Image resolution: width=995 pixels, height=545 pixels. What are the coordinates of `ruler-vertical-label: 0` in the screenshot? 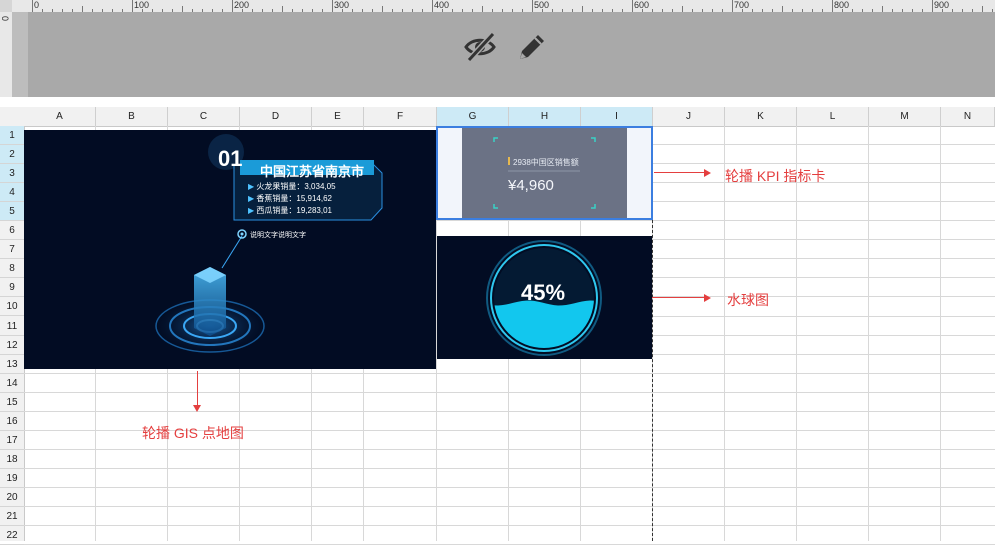 It's located at (5, 19).